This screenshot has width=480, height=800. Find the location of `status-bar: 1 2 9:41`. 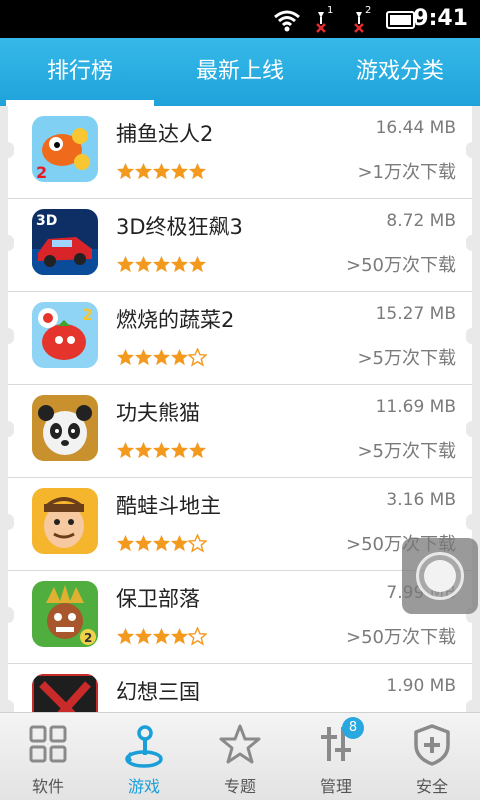

status-bar: 1 2 9:41 is located at coordinates (240, 19).